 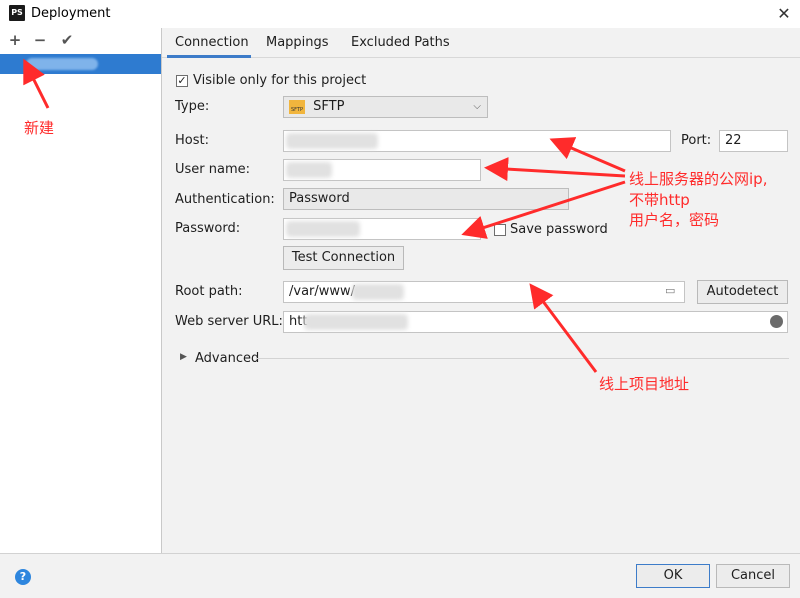 What do you see at coordinates (36, 83) in the screenshot?
I see `arrow-to-add-button` at bounding box center [36, 83].